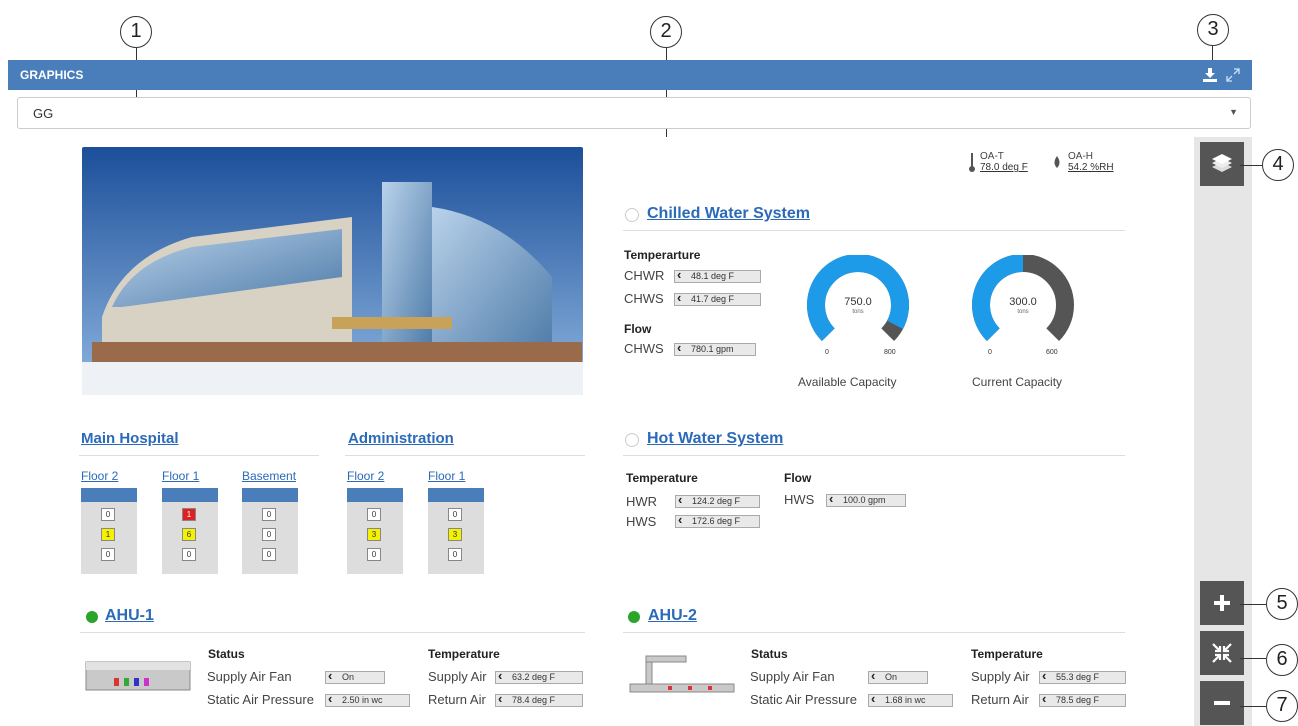 This screenshot has height=726, width=1298. What do you see at coordinates (858, 302) in the screenshot?
I see `gauge-1-value: 750.0` at bounding box center [858, 302].